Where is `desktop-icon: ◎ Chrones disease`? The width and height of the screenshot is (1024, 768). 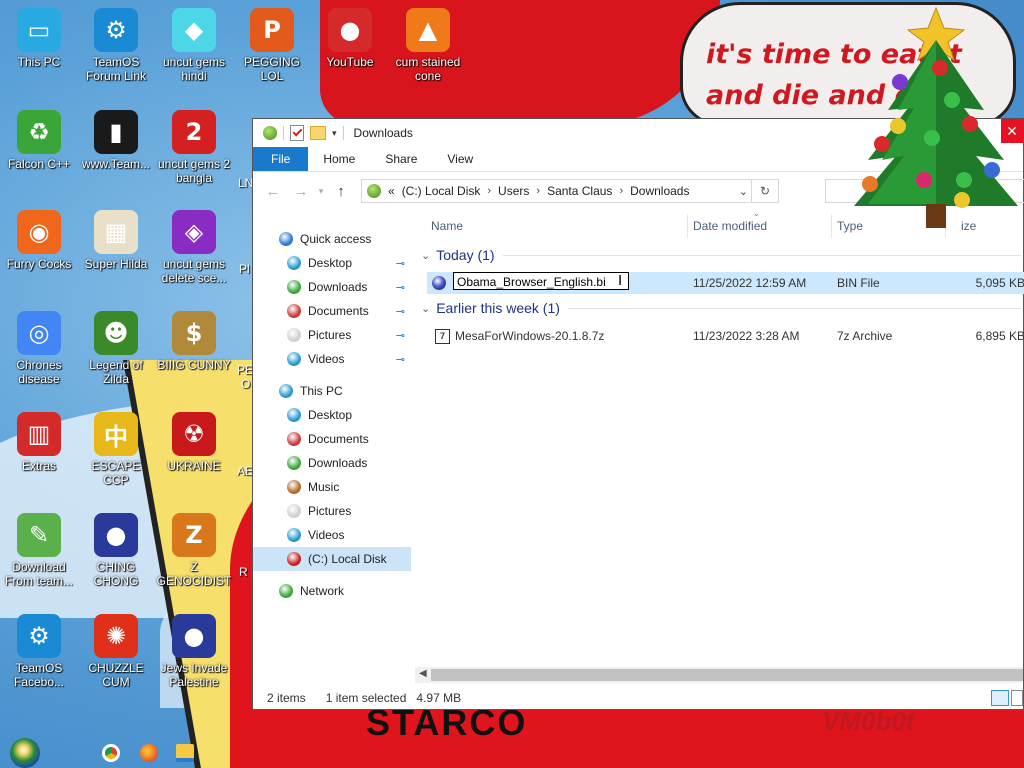
desktop-icon: ◎ Chrones disease is located at coordinates (39, 348).